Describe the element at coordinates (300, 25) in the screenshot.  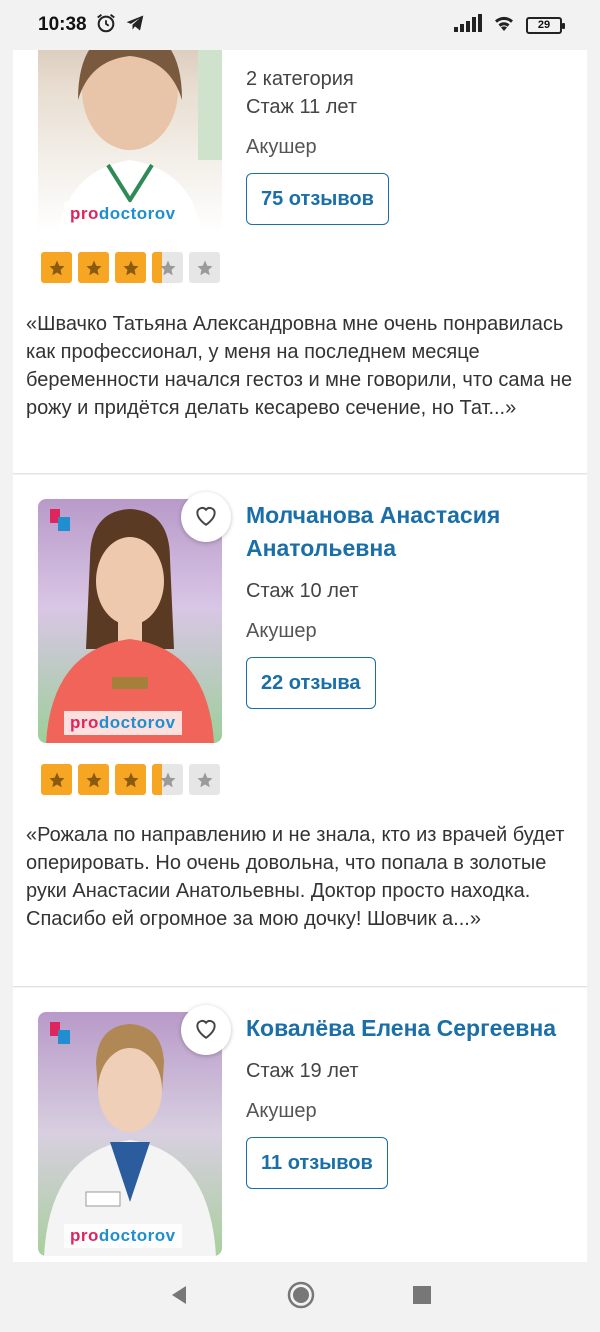
I see `status-bar: 10:38 29` at that location.